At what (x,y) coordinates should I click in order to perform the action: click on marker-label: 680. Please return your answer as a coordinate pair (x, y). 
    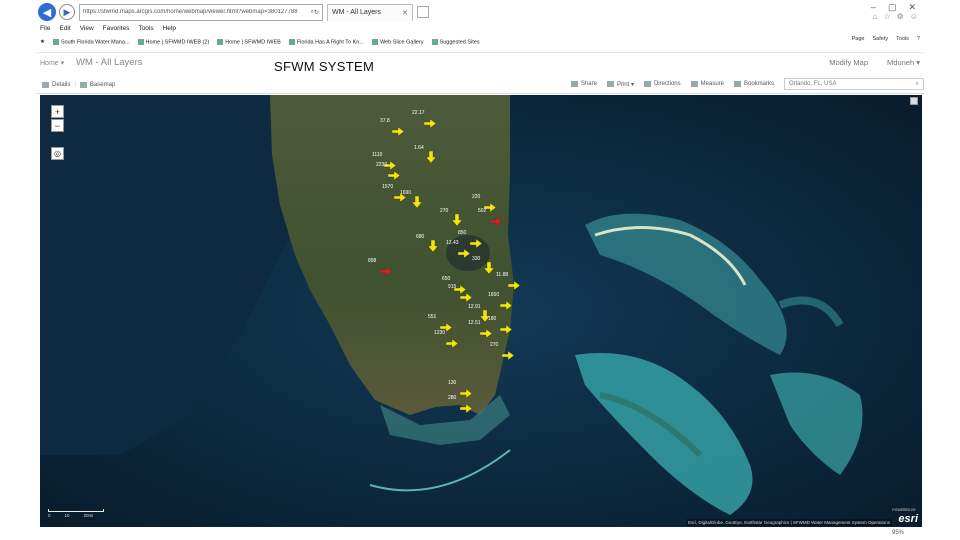
    Looking at the image, I should click on (420, 237).